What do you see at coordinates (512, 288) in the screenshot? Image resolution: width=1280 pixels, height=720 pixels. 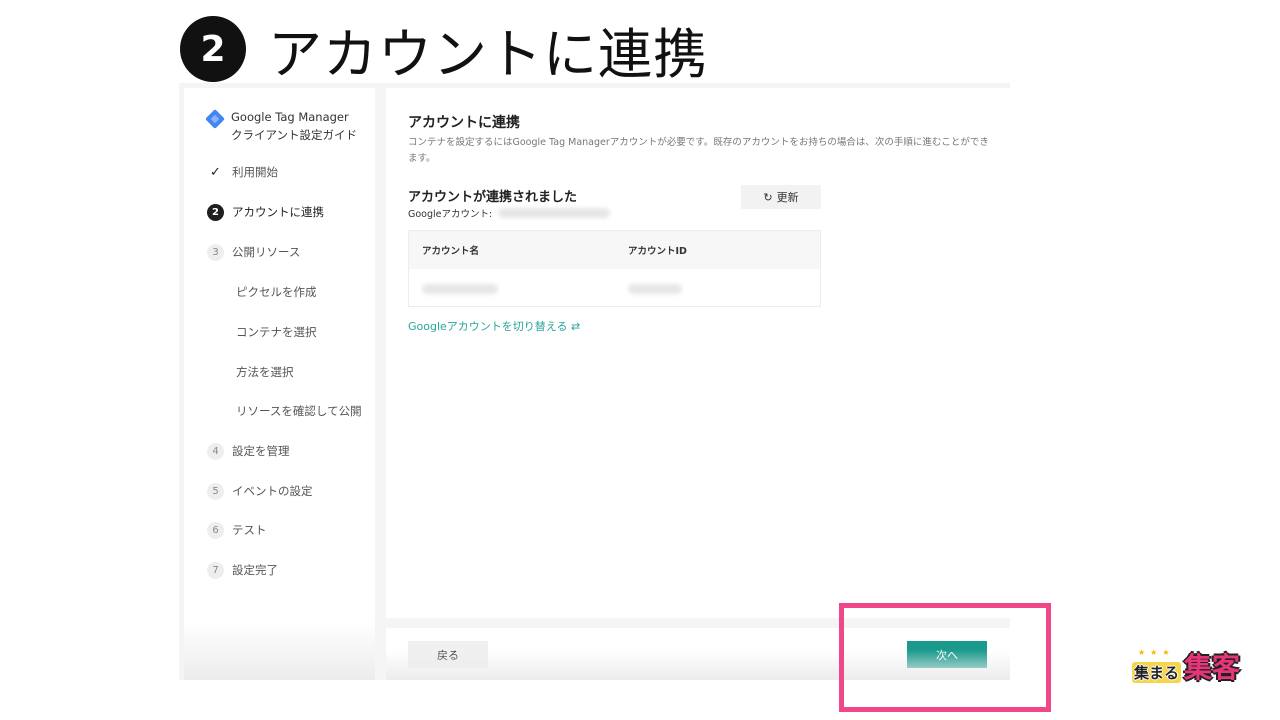 I see `account-name-cell` at bounding box center [512, 288].